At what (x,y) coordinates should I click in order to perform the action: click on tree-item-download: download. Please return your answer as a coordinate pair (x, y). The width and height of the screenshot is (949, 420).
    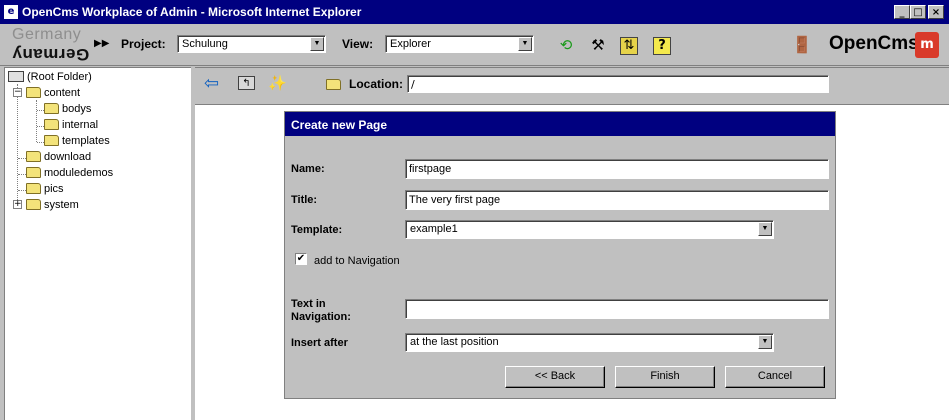
    Looking at the image, I should click on (58, 157).